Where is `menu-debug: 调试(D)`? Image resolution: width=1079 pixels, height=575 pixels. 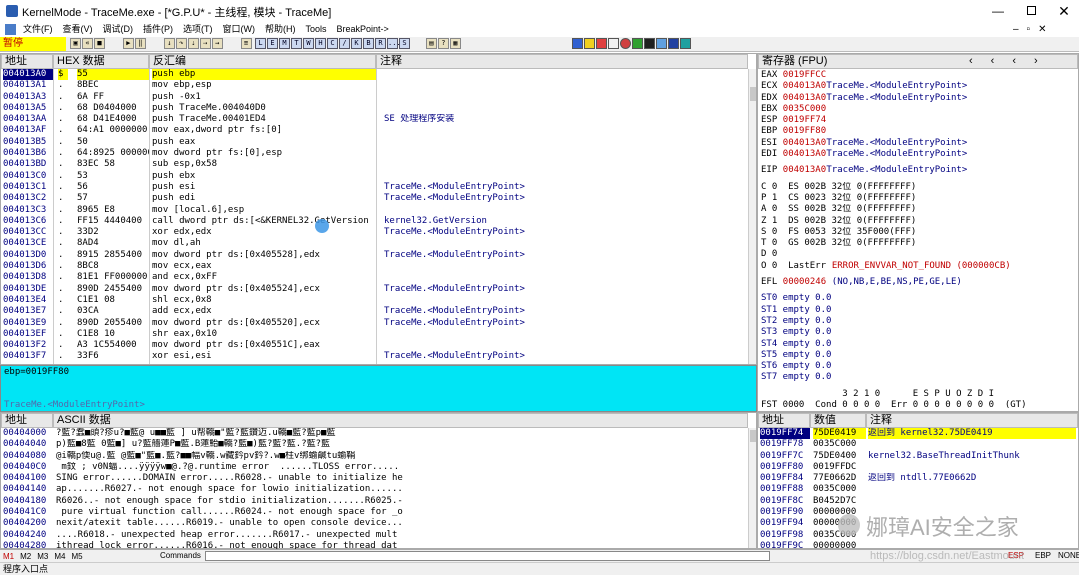
menu-debug: 调试(D) is located at coordinates (118, 29).